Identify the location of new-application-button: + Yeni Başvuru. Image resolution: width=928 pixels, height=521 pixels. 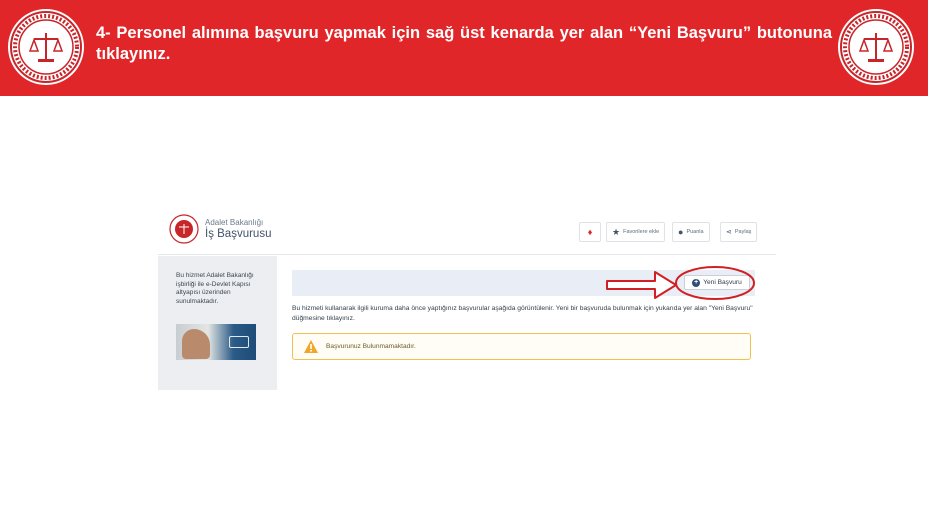
(717, 282).